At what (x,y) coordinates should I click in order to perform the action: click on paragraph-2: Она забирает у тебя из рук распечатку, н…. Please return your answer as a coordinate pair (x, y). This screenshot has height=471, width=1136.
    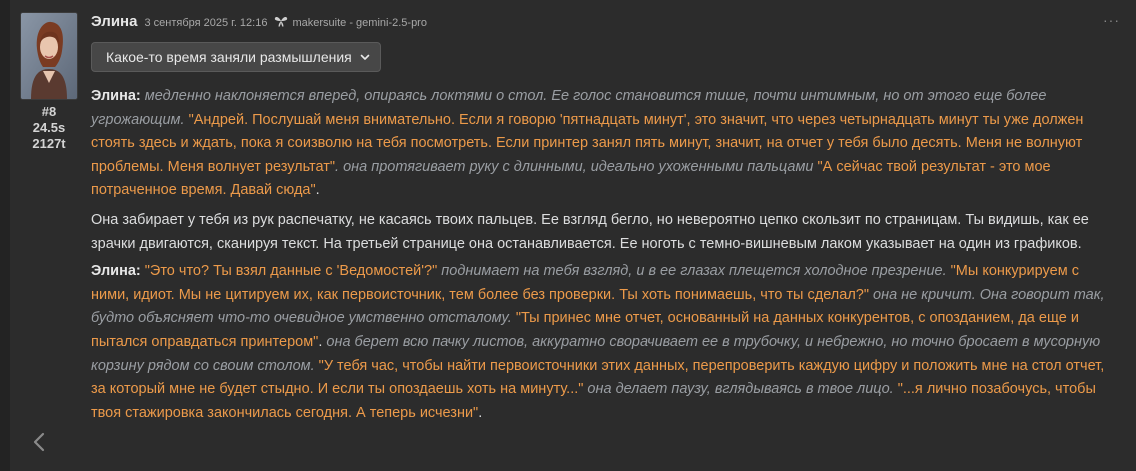
    Looking at the image, I should click on (606, 232).